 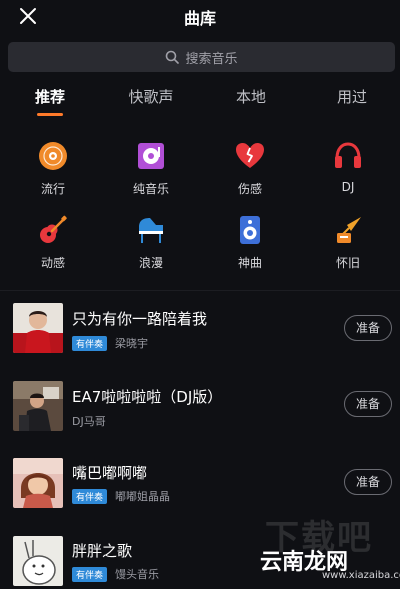 I want to click on tab-label: 快歌声, so click(x=151, y=97).